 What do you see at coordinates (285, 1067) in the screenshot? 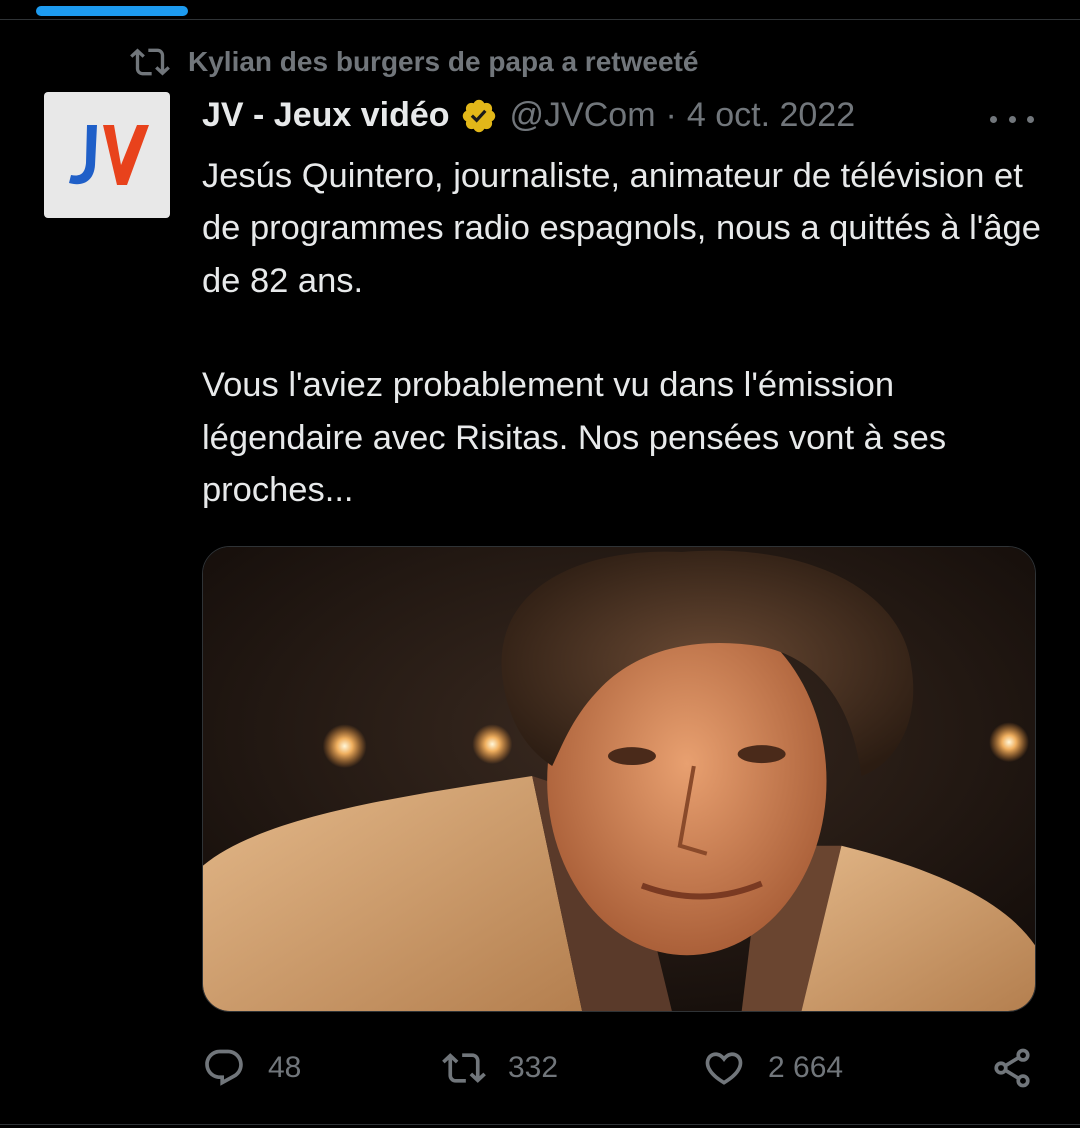
I see `reply-count: 48` at bounding box center [285, 1067].